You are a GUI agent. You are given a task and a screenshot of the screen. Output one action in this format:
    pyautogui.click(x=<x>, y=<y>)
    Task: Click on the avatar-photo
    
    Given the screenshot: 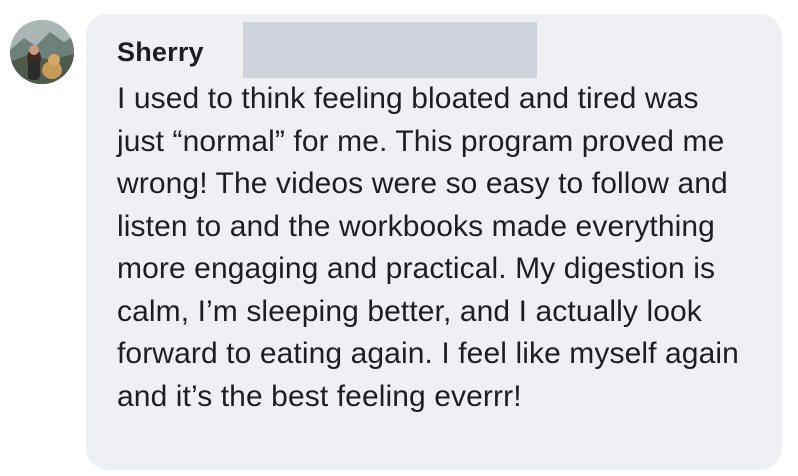 What is the action you would take?
    pyautogui.click(x=42, y=52)
    